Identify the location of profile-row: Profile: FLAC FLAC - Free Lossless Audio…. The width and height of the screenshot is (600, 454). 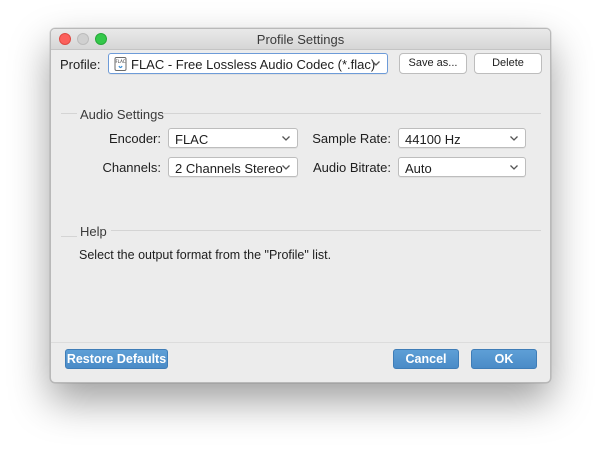
(300, 65).